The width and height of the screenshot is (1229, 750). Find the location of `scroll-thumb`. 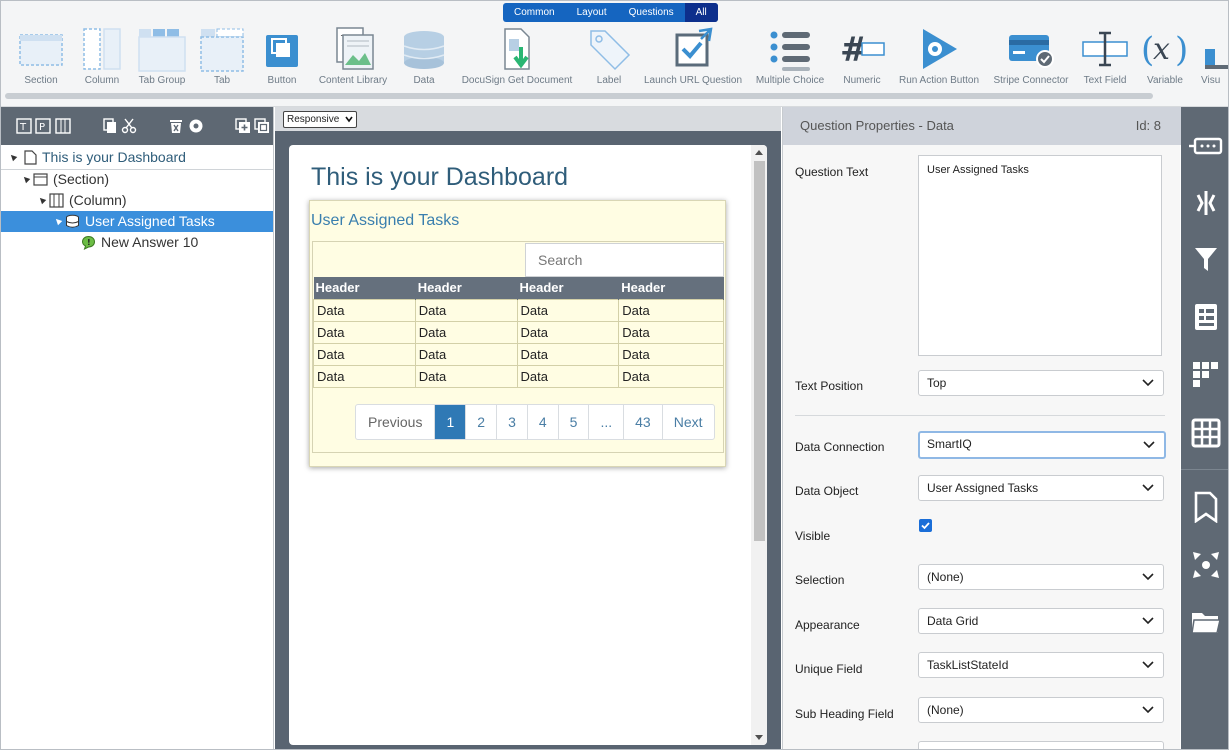

scroll-thumb is located at coordinates (759, 351).